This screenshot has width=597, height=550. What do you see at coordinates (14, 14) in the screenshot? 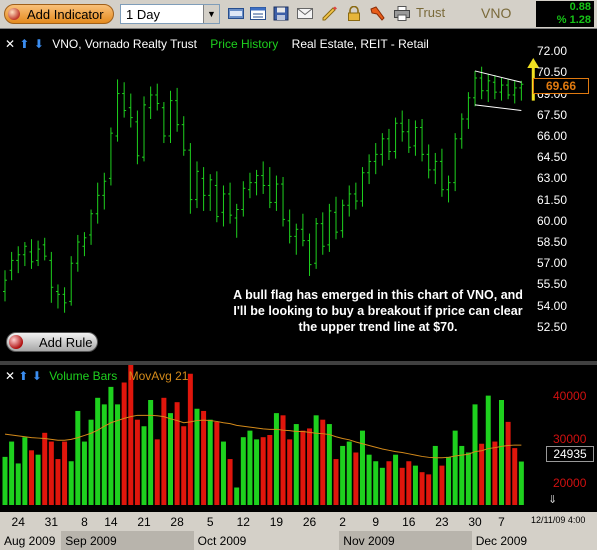
I see `indicator-icon` at bounding box center [14, 14].